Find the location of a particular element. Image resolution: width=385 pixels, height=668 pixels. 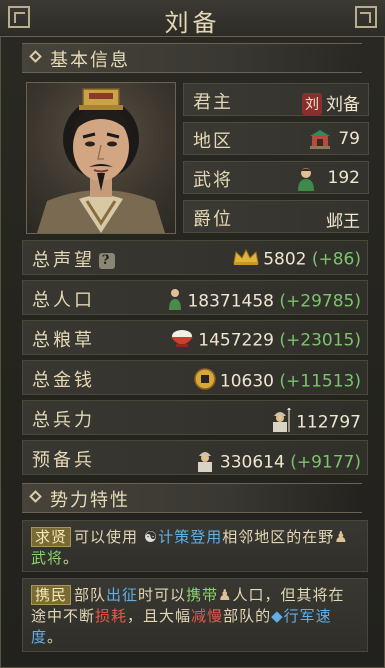

info-row-lord: 君主 刘刘备 is located at coordinates (276, 99).